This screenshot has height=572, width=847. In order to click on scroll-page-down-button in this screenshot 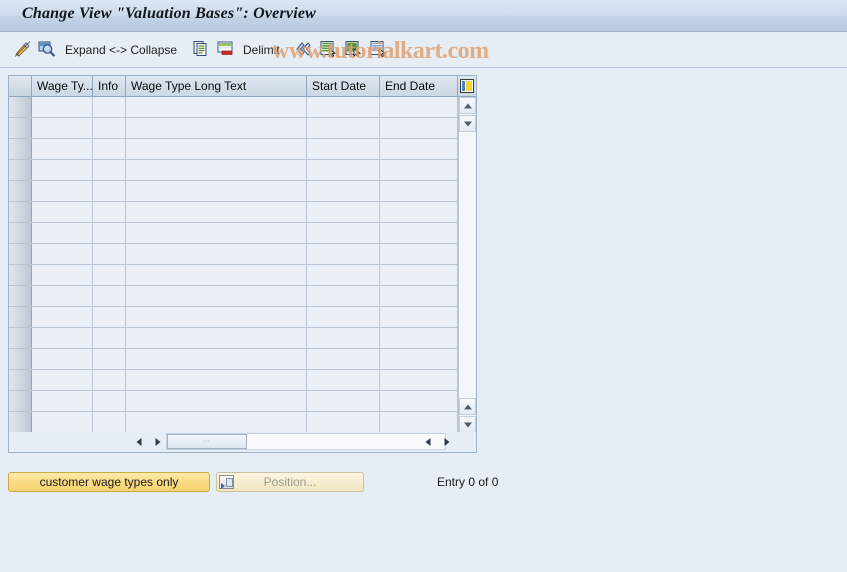, I will do `click(467, 424)`.